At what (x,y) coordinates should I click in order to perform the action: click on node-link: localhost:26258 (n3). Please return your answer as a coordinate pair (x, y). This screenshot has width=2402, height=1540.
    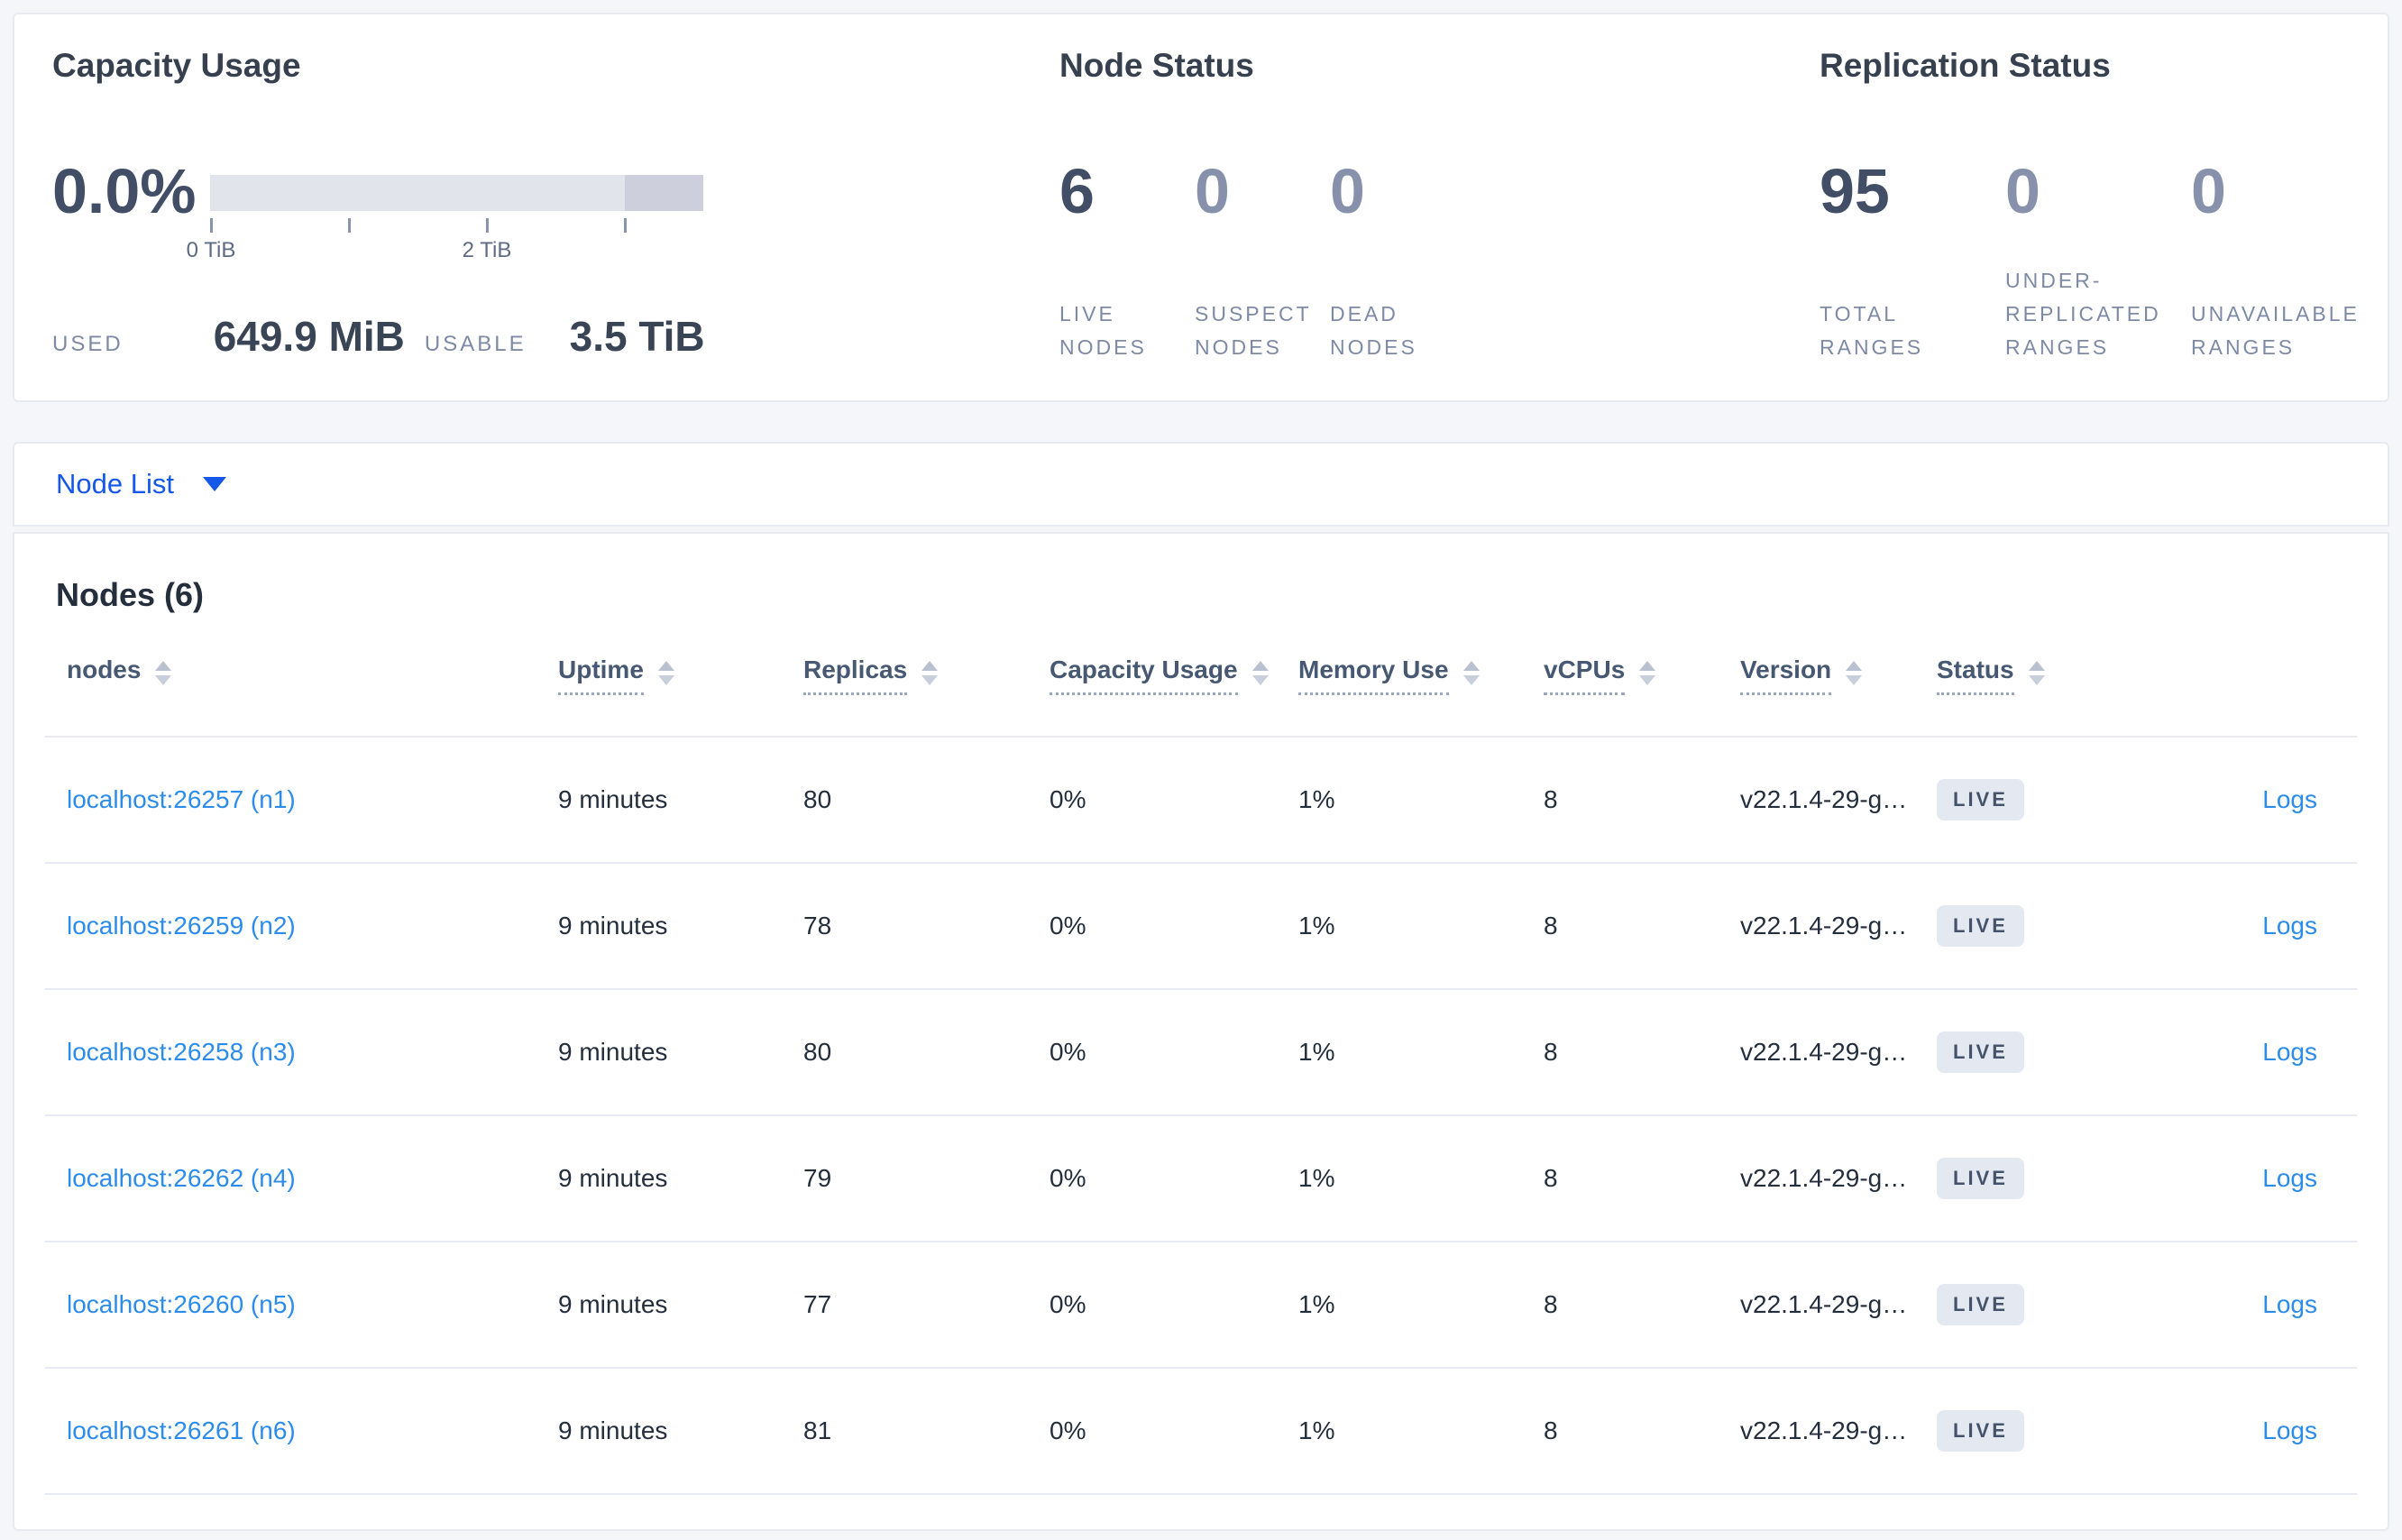
    Looking at the image, I should click on (181, 1052).